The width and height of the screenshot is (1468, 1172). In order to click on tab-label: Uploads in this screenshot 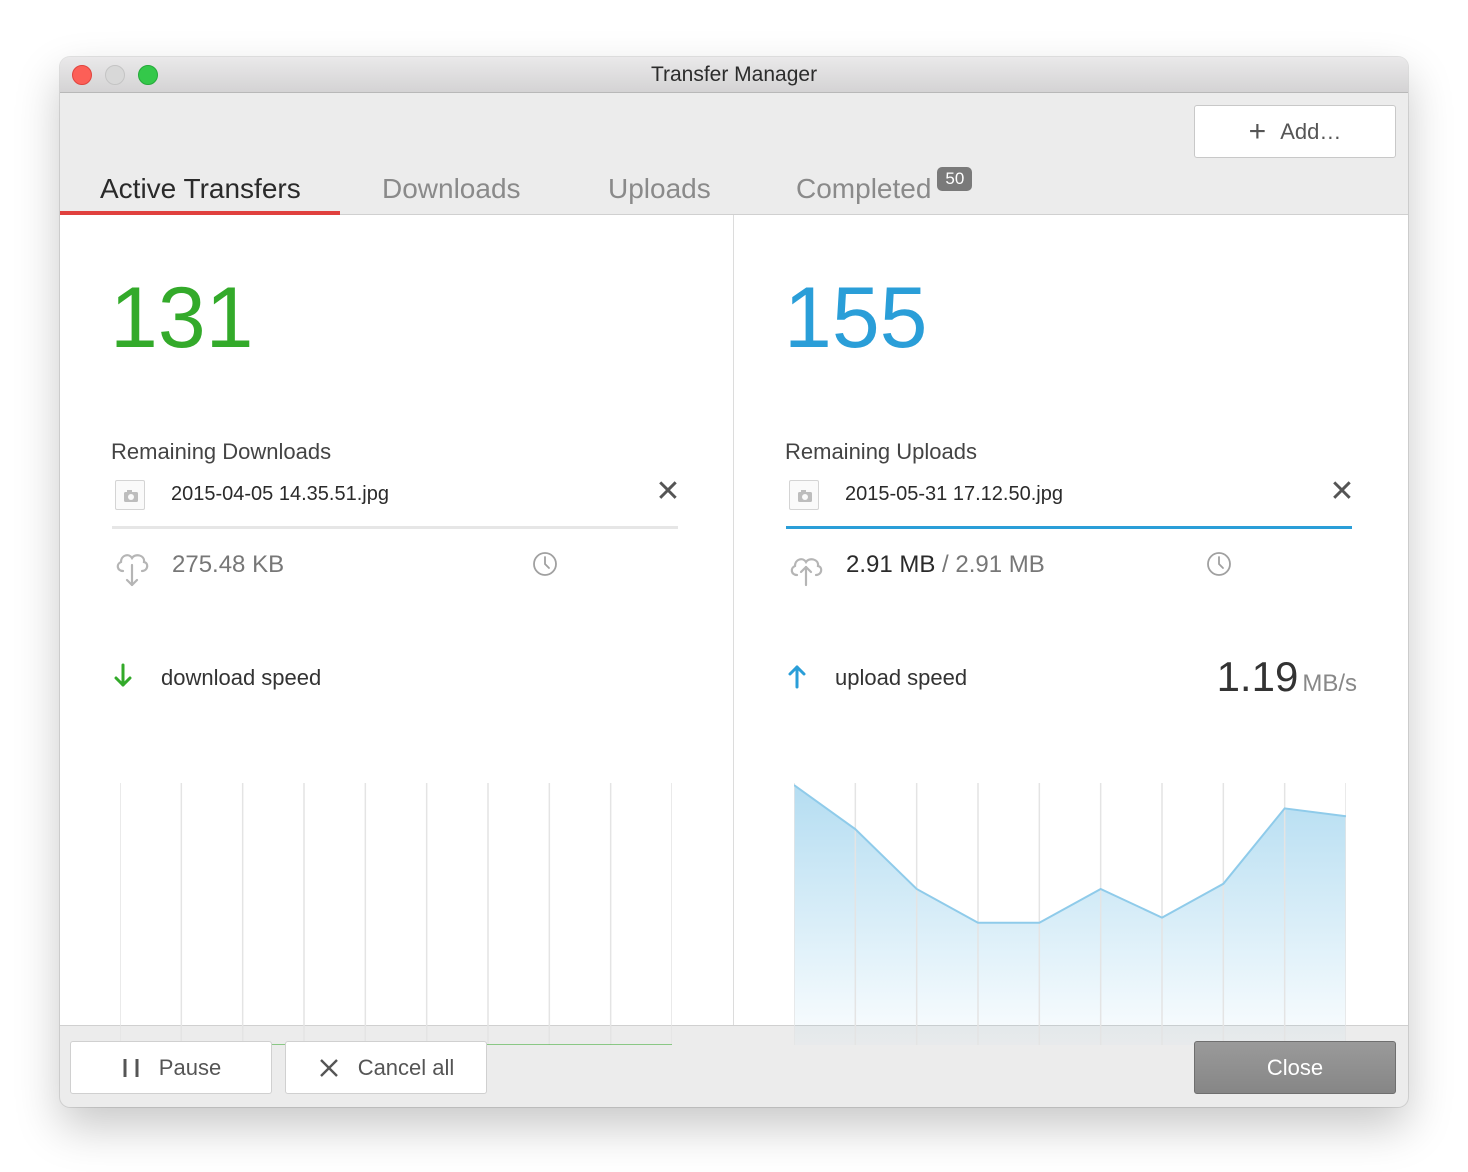, I will do `click(659, 188)`.